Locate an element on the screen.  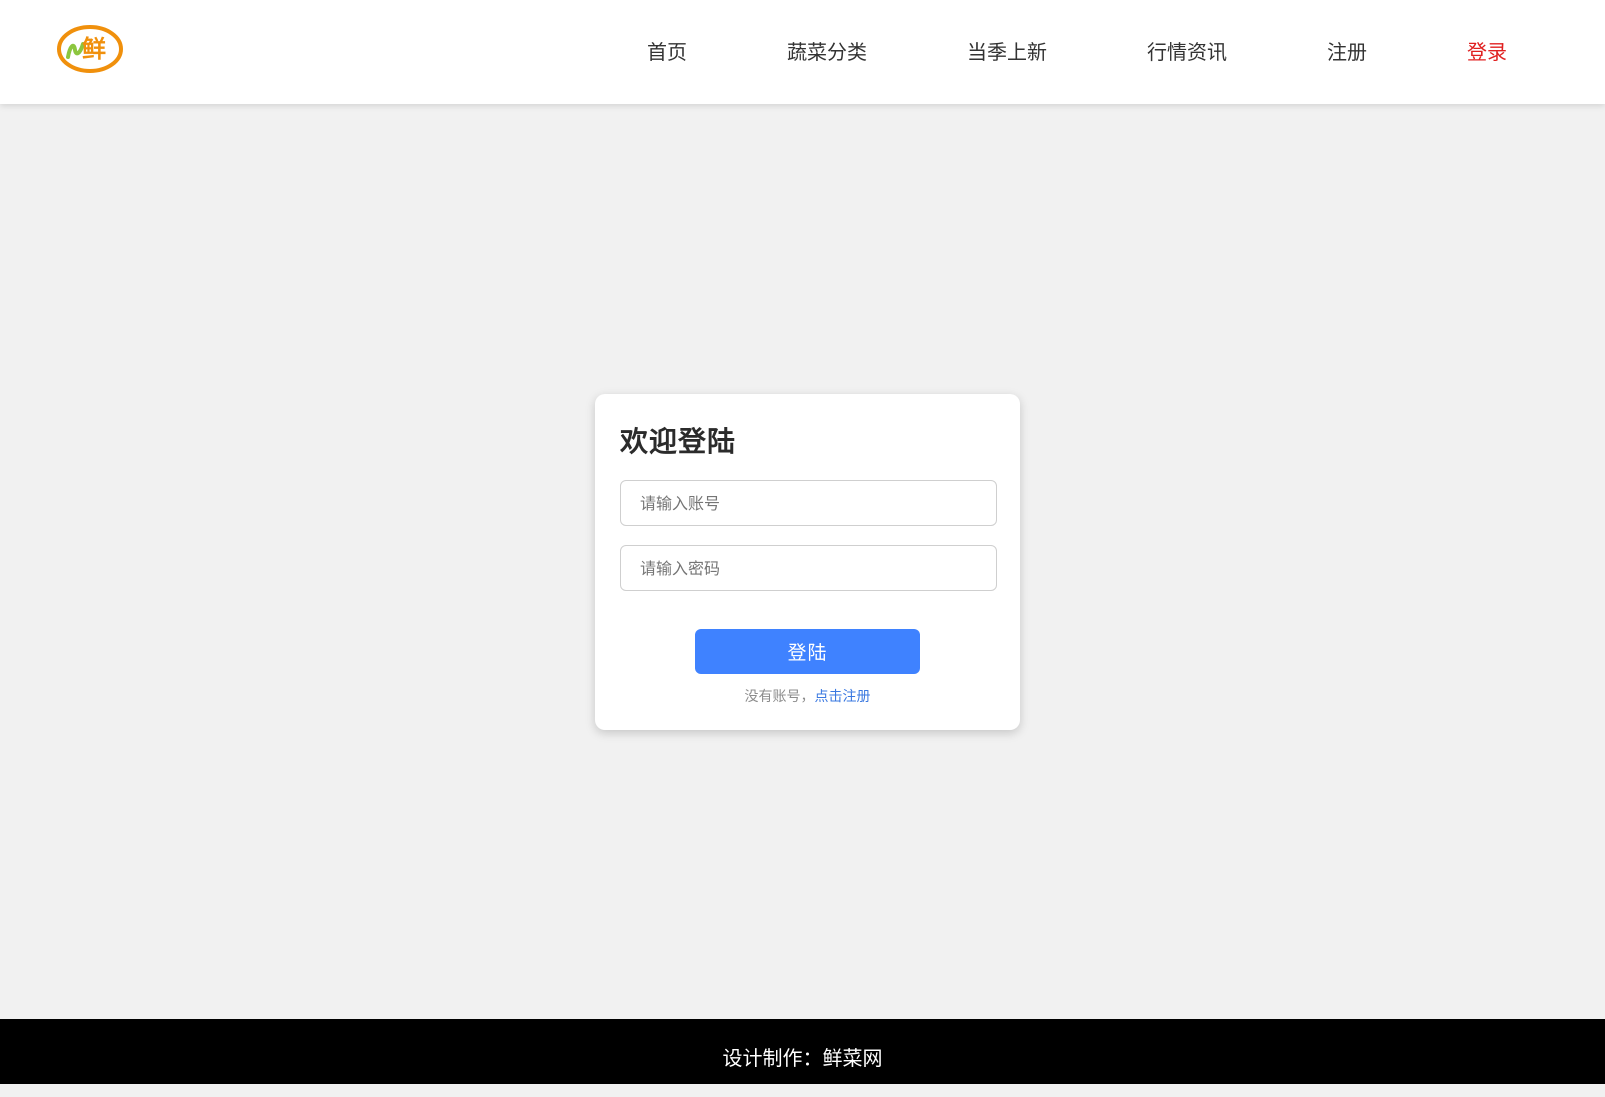
register-hint: 没有账号，点击注册 is located at coordinates (807, 696).